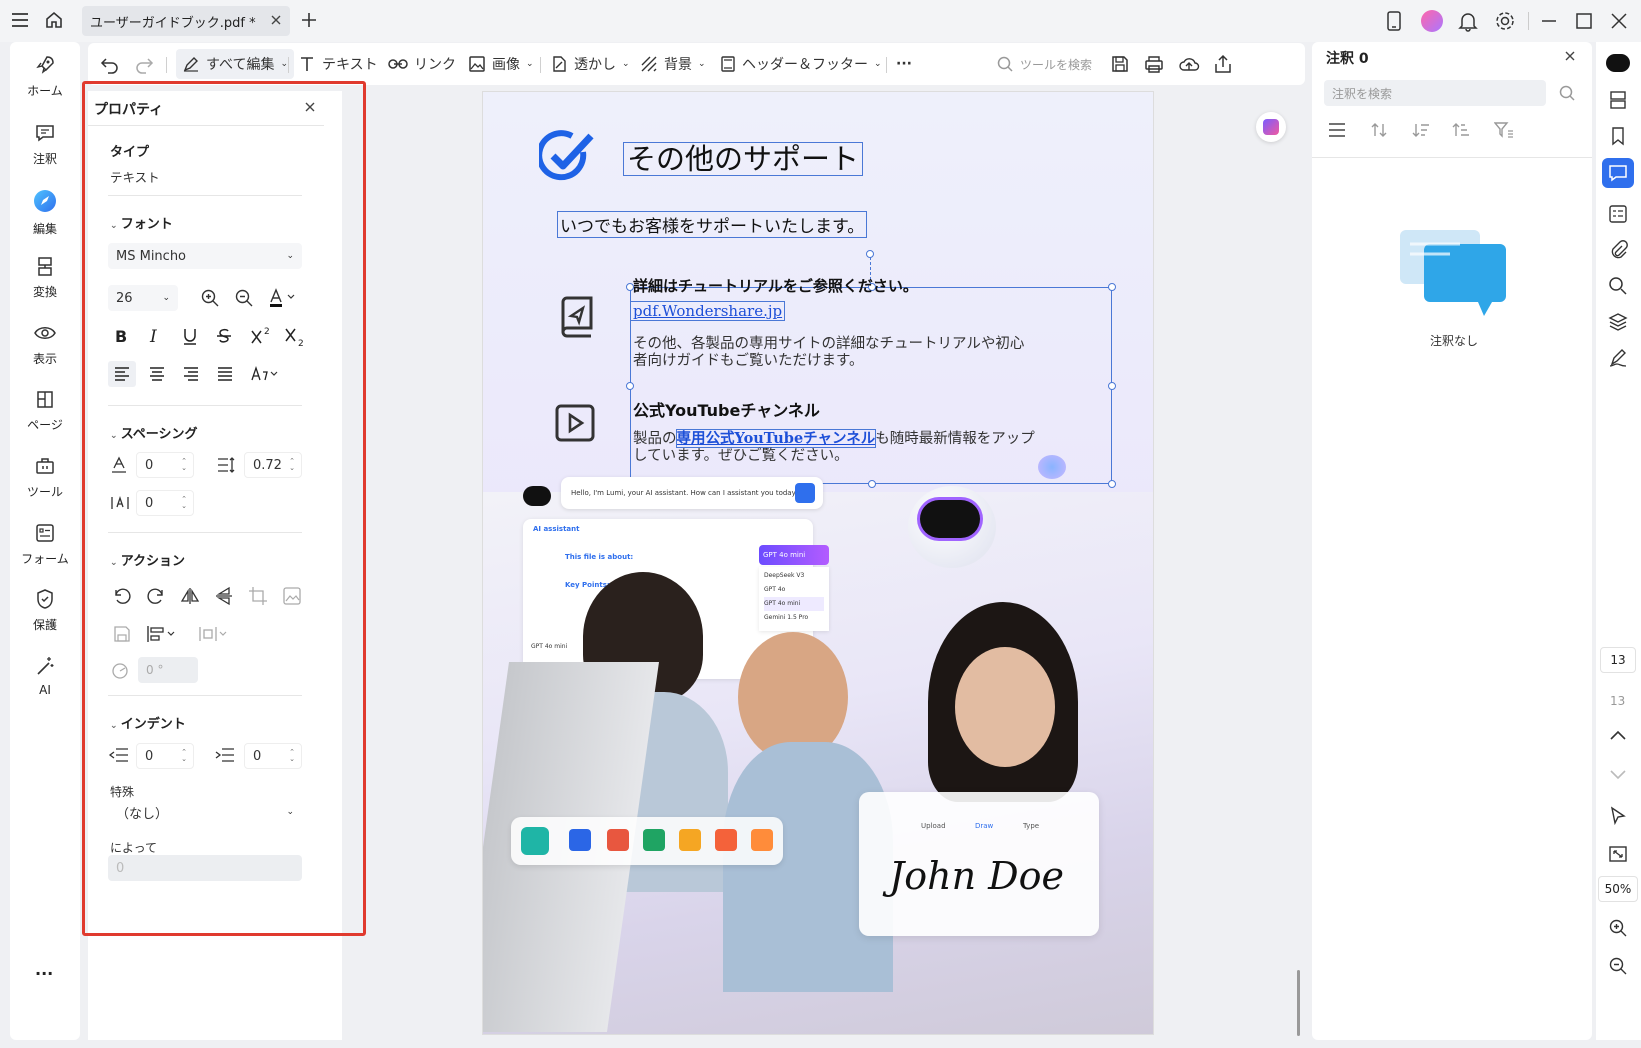 This screenshot has width=1641, height=1048. I want to click on spacing-section-header: ⌄ スペーシング, so click(154, 432).